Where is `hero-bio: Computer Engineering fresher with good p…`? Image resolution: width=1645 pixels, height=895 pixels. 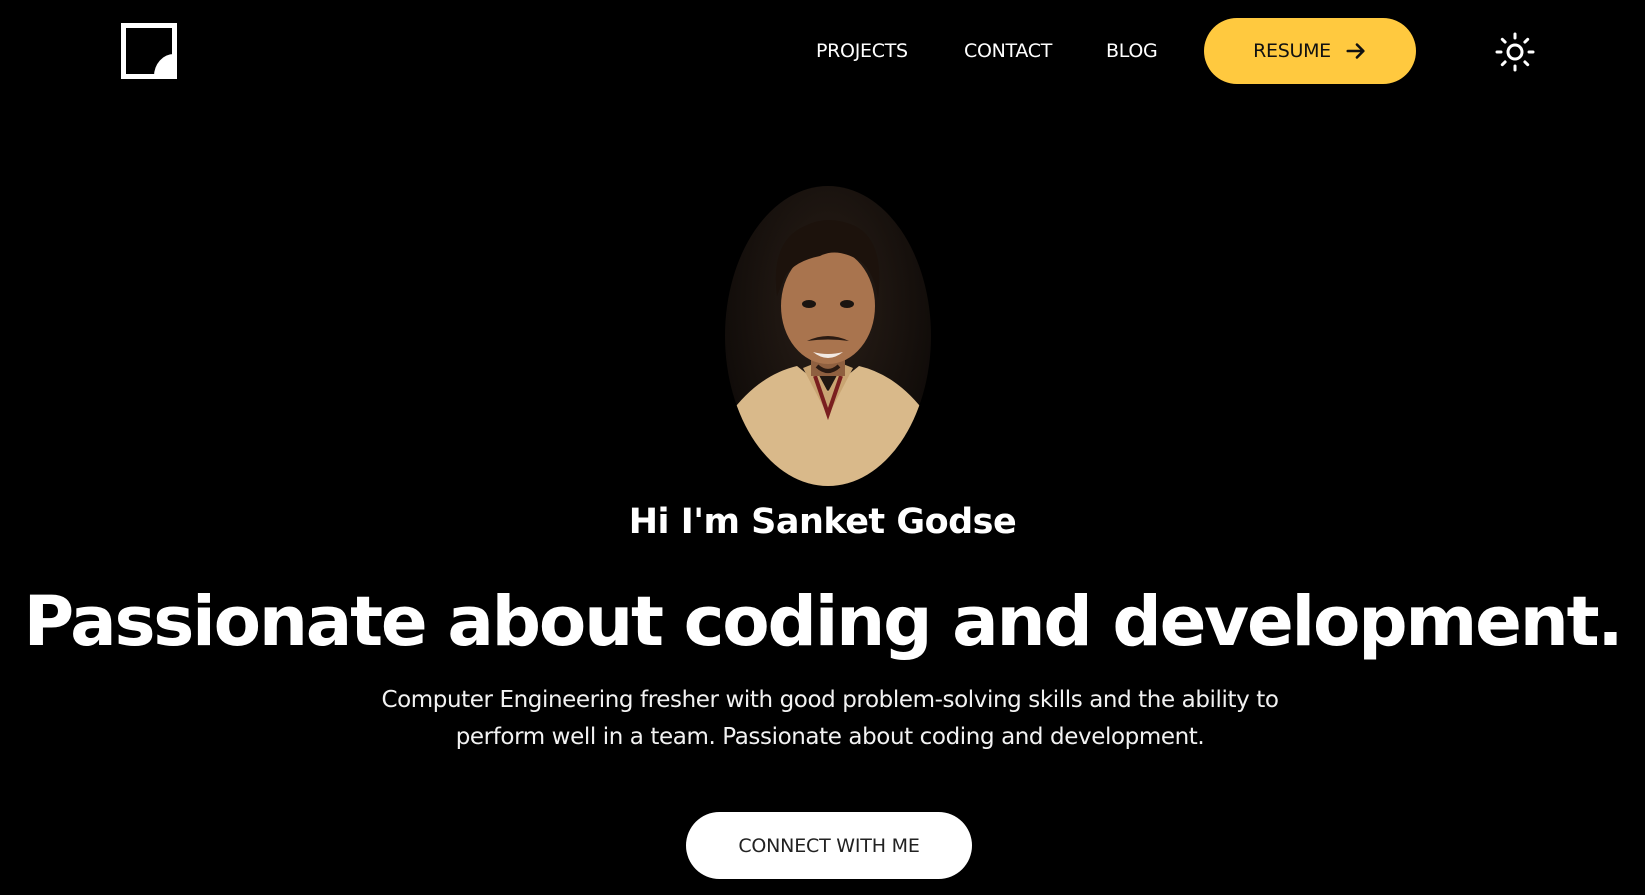 hero-bio: Computer Engineering fresher with good p… is located at coordinates (830, 718).